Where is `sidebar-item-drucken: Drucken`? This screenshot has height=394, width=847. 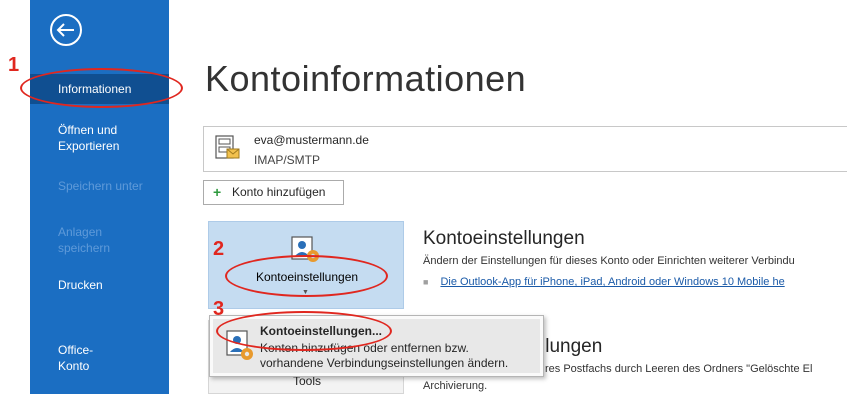 sidebar-item-drucken: Drucken is located at coordinates (99, 285).